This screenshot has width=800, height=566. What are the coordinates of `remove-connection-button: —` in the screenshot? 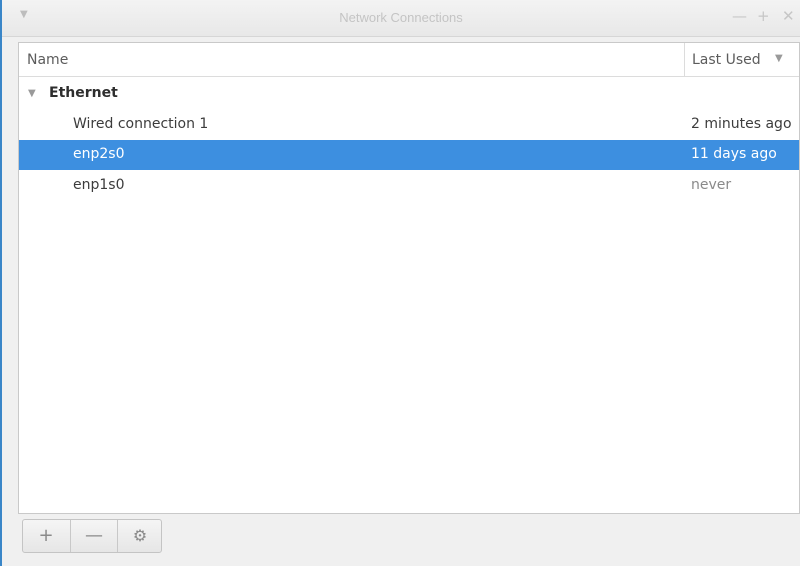 It's located at (94, 536).